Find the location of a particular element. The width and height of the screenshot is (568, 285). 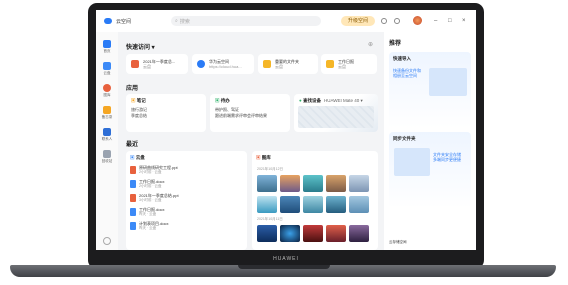

tasks-card-title: 待办 is located at coordinates (225, 100).